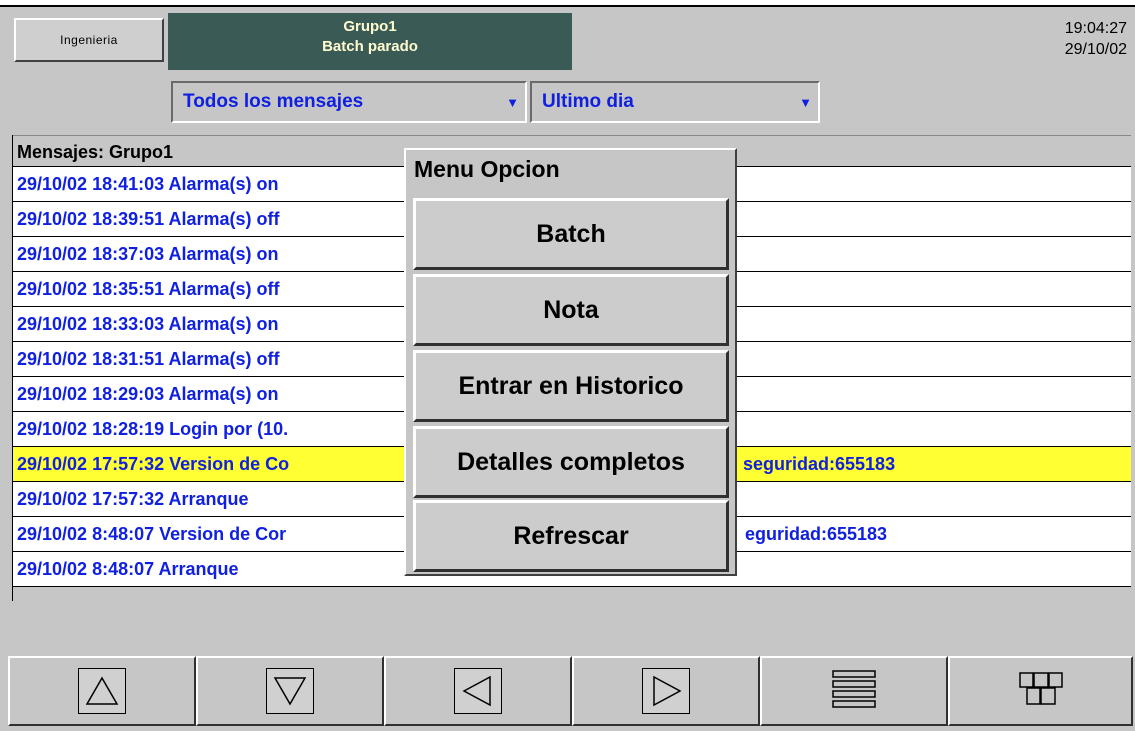  I want to click on triangle-left-icon, so click(478, 691).